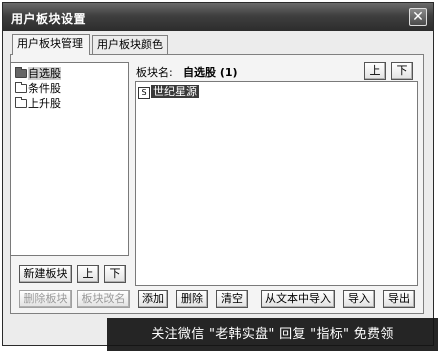 Image resolution: width=438 pixels, height=351 pixels. Describe the element at coordinates (399, 299) in the screenshot. I see `export-button: 导出` at that location.